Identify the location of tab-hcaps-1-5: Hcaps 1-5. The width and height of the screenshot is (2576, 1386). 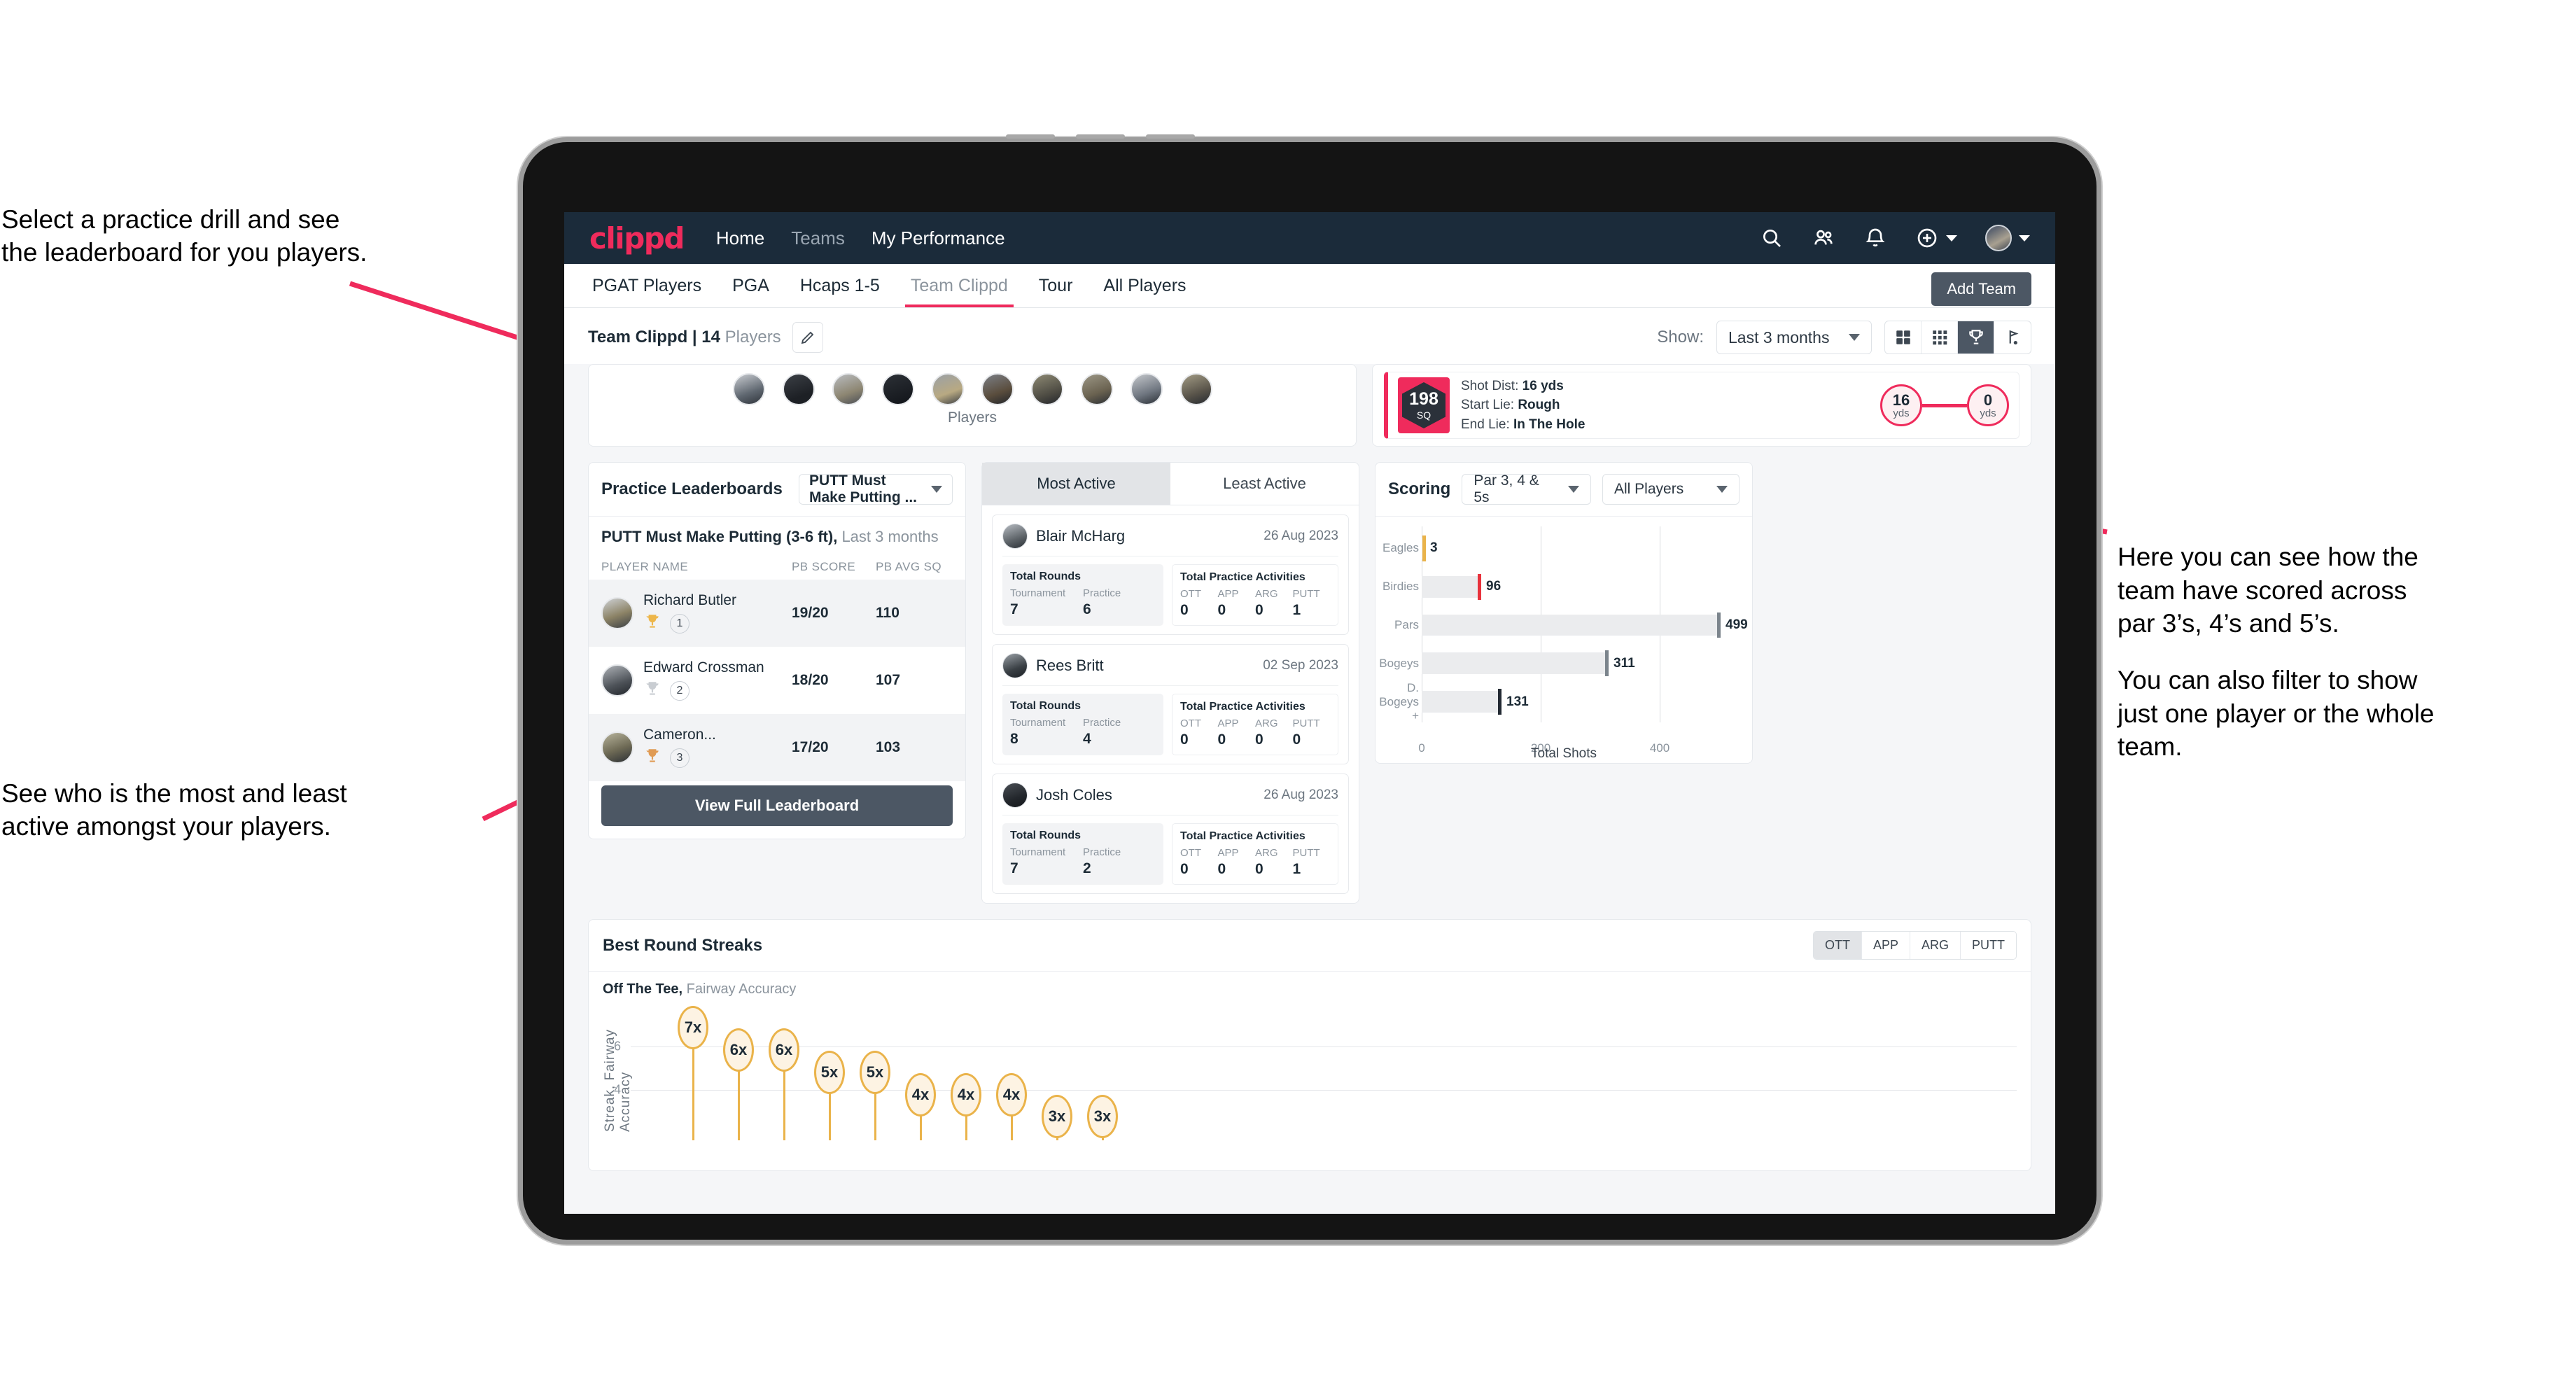
(840, 286).